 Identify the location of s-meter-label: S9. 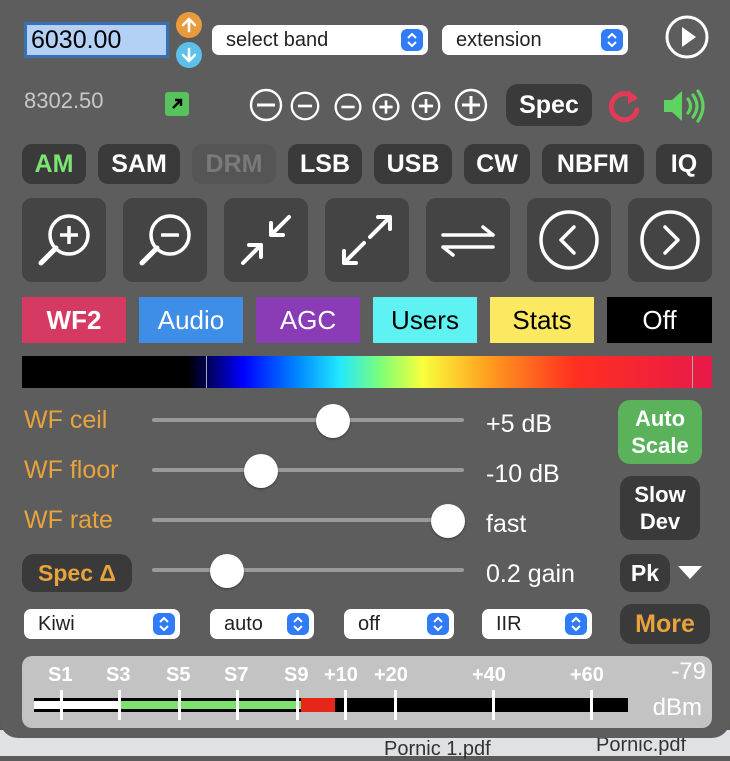
(296, 675).